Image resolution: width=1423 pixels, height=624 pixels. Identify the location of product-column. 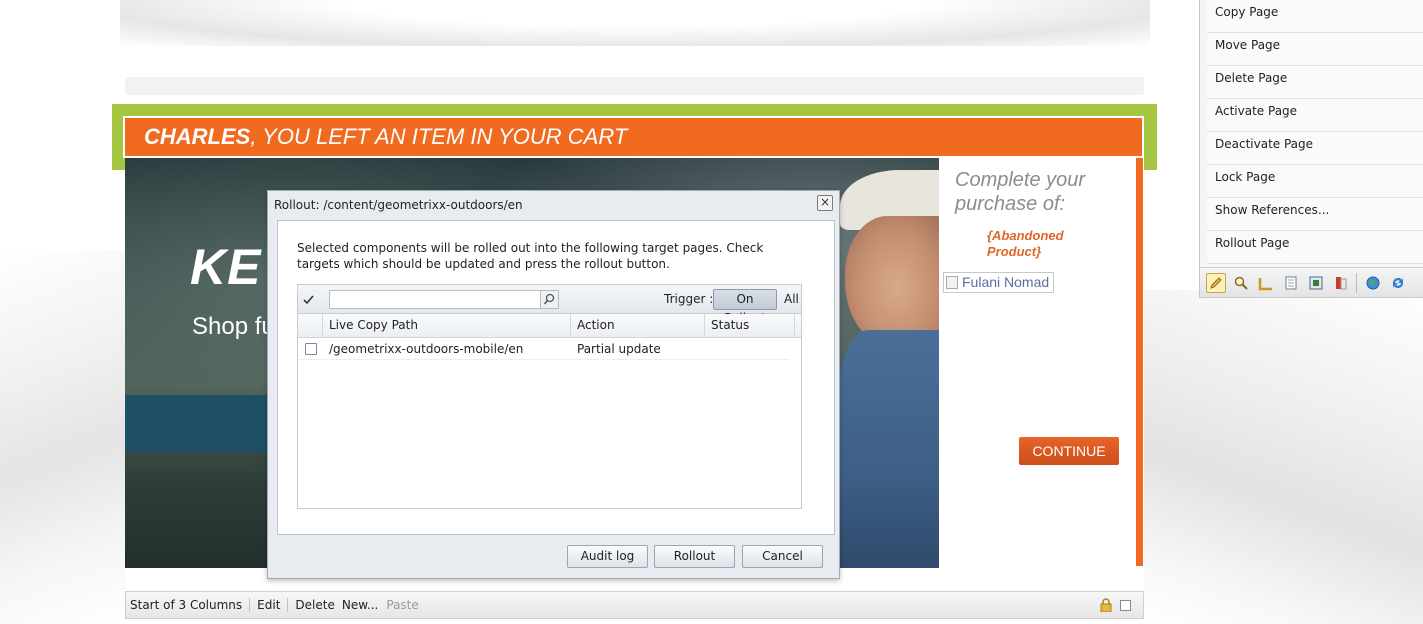
(1041, 363).